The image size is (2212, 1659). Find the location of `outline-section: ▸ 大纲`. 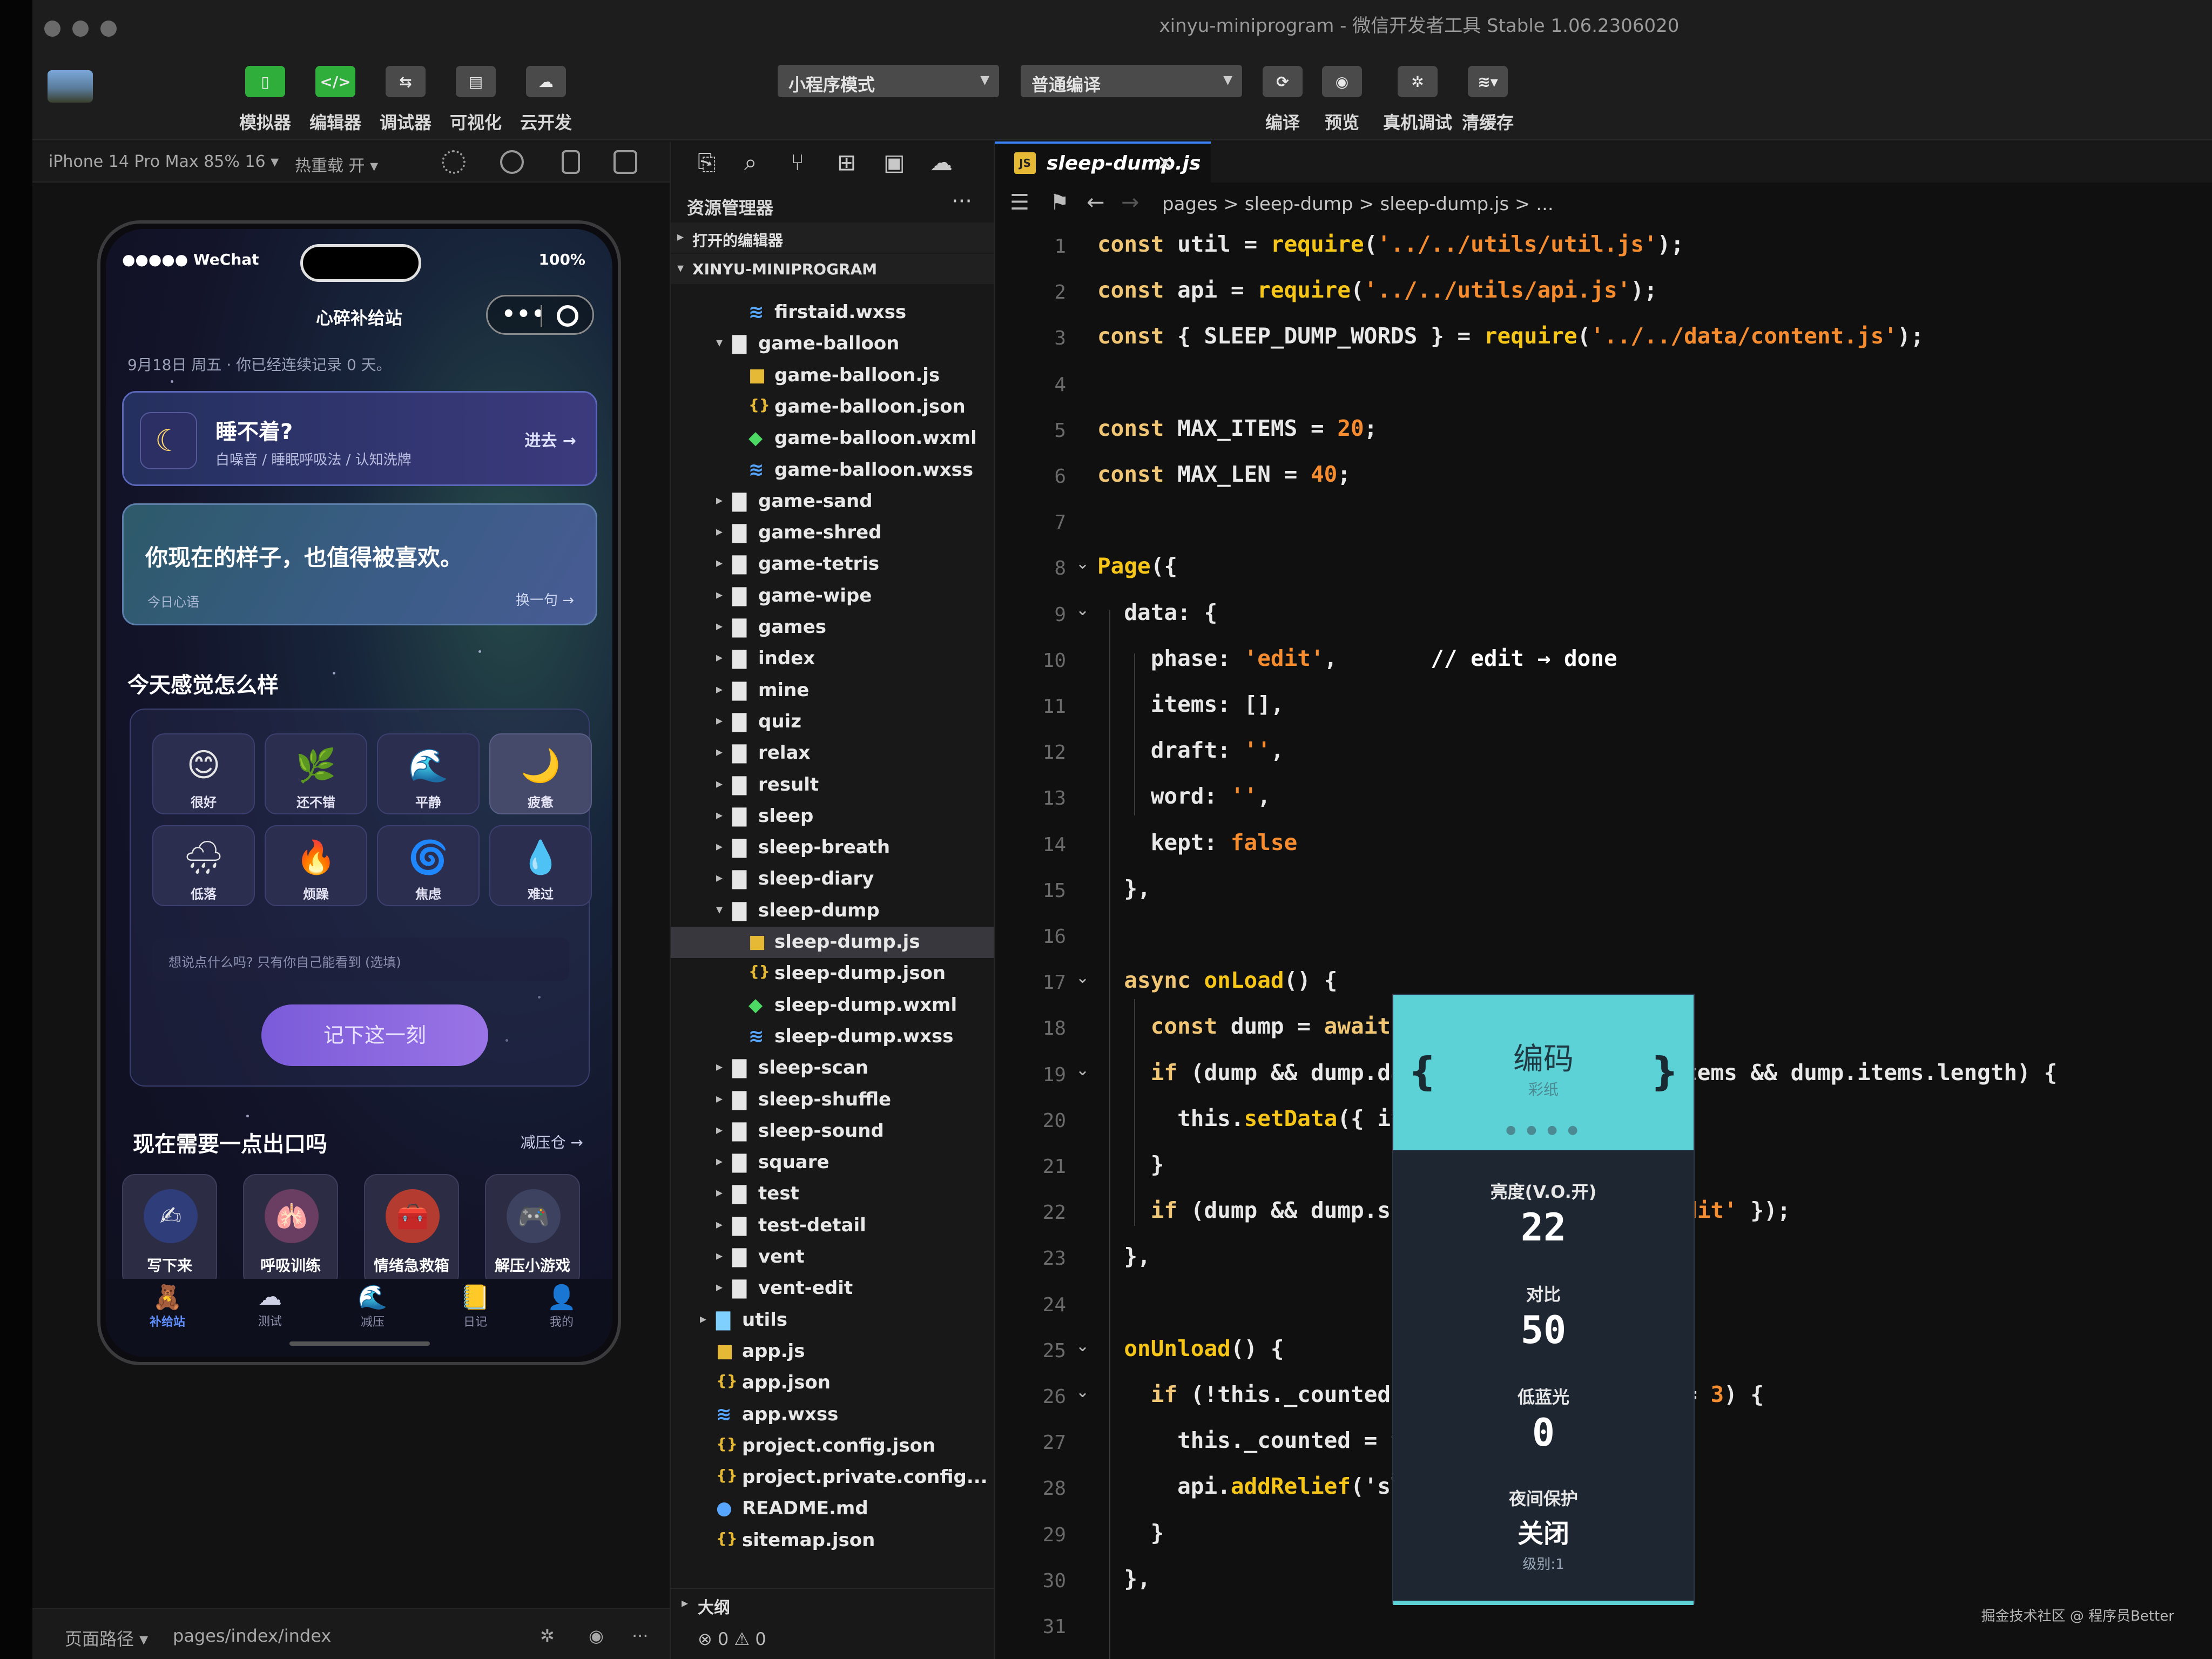

outline-section: ▸ 大纲 is located at coordinates (832, 1603).